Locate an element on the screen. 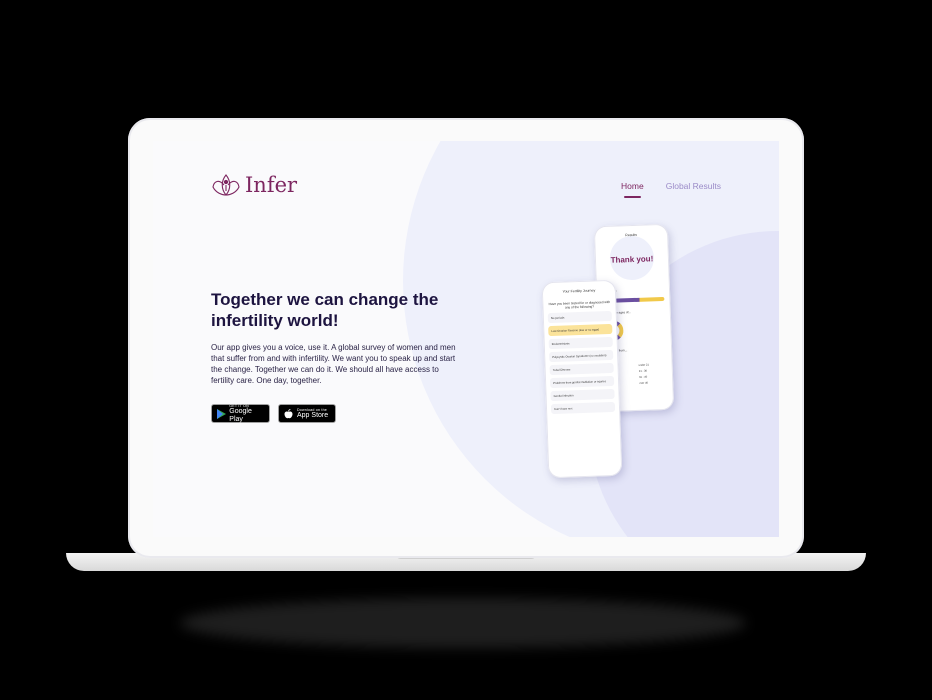 This screenshot has width=932, height=700. lotus-icon is located at coordinates (226, 185).